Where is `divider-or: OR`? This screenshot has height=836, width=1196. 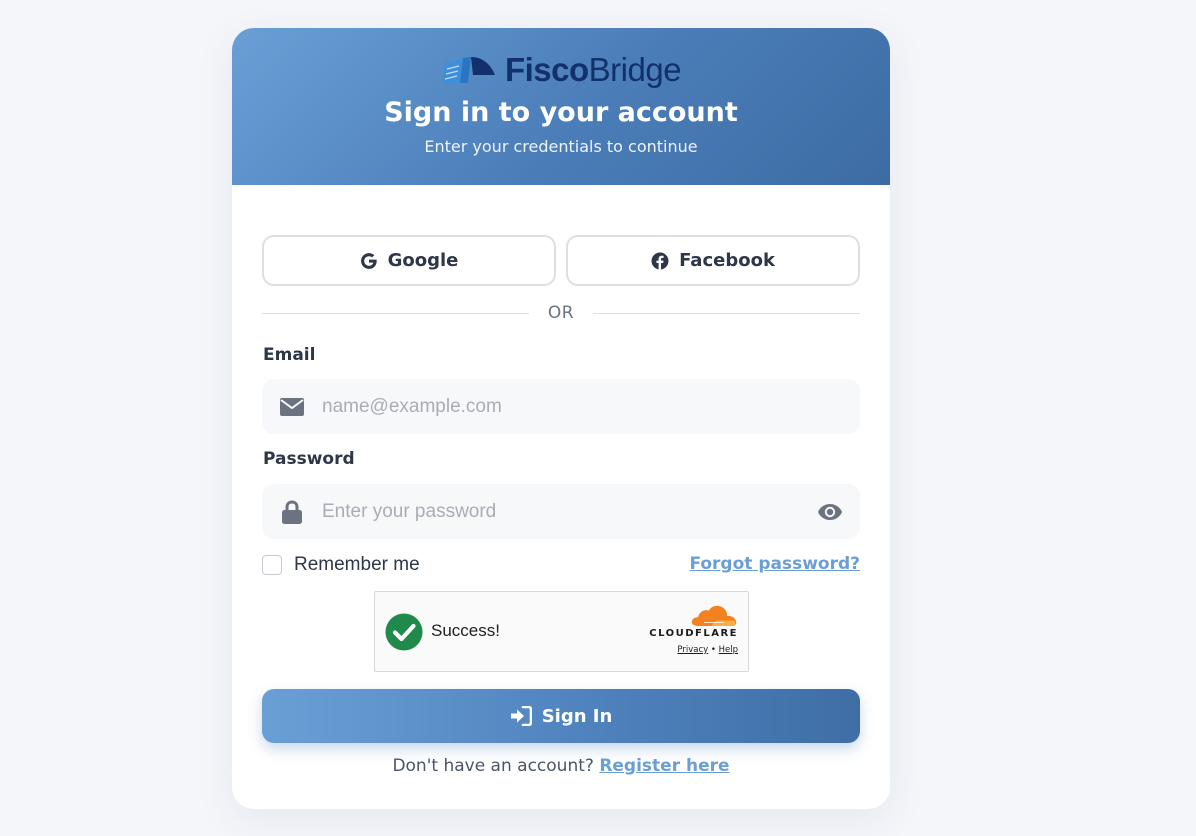
divider-or: OR is located at coordinates (561, 313).